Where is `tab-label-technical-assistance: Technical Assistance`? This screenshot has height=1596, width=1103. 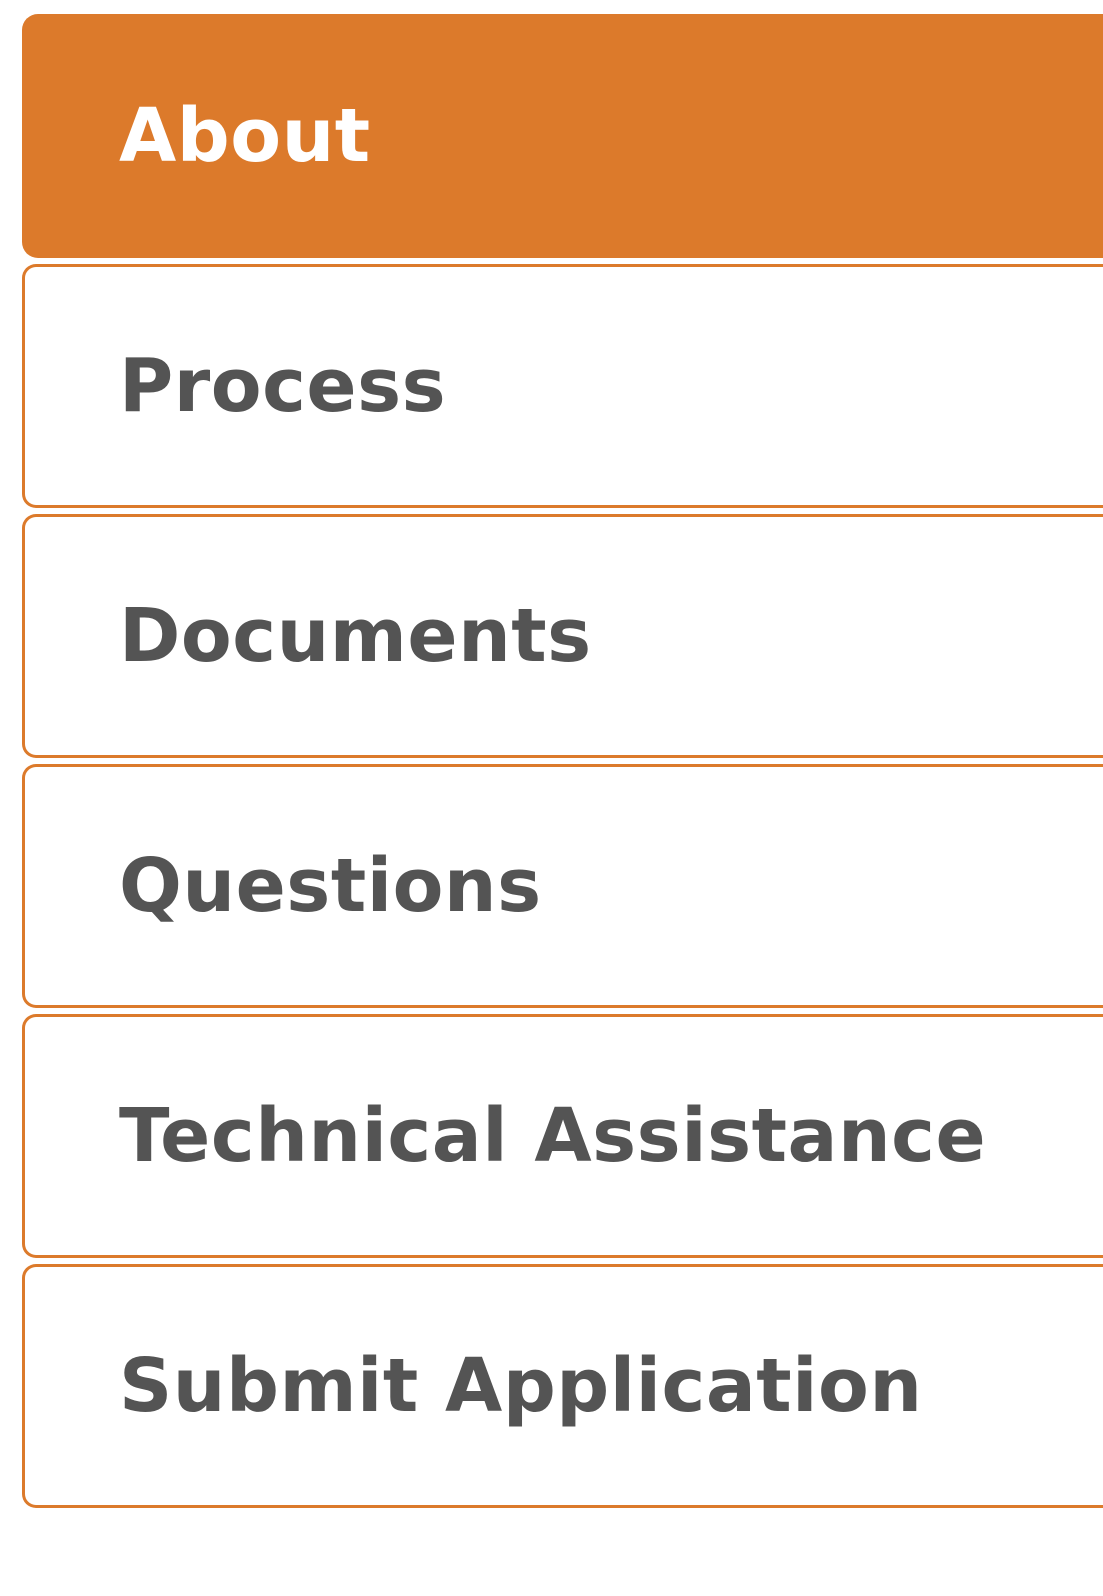 tab-label-technical-assistance: Technical Assistance is located at coordinates (553, 1136).